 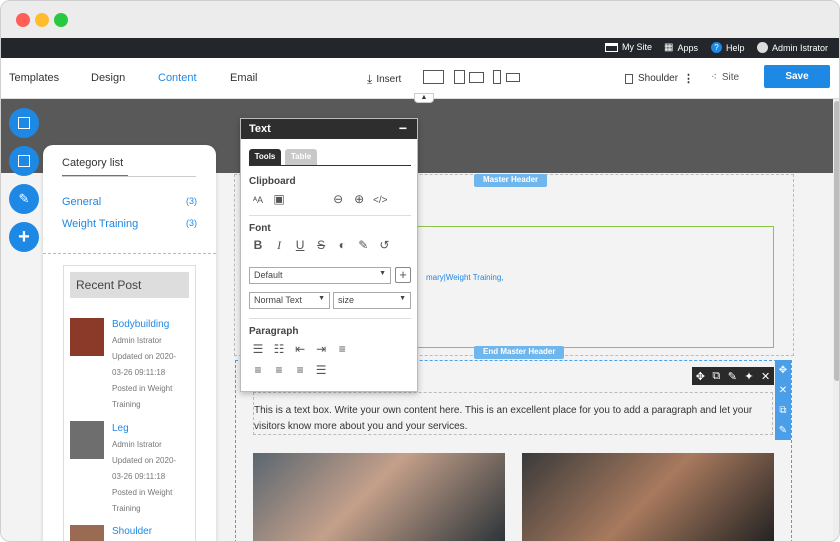 I want to click on code-icon: </>, so click(x=380, y=200).